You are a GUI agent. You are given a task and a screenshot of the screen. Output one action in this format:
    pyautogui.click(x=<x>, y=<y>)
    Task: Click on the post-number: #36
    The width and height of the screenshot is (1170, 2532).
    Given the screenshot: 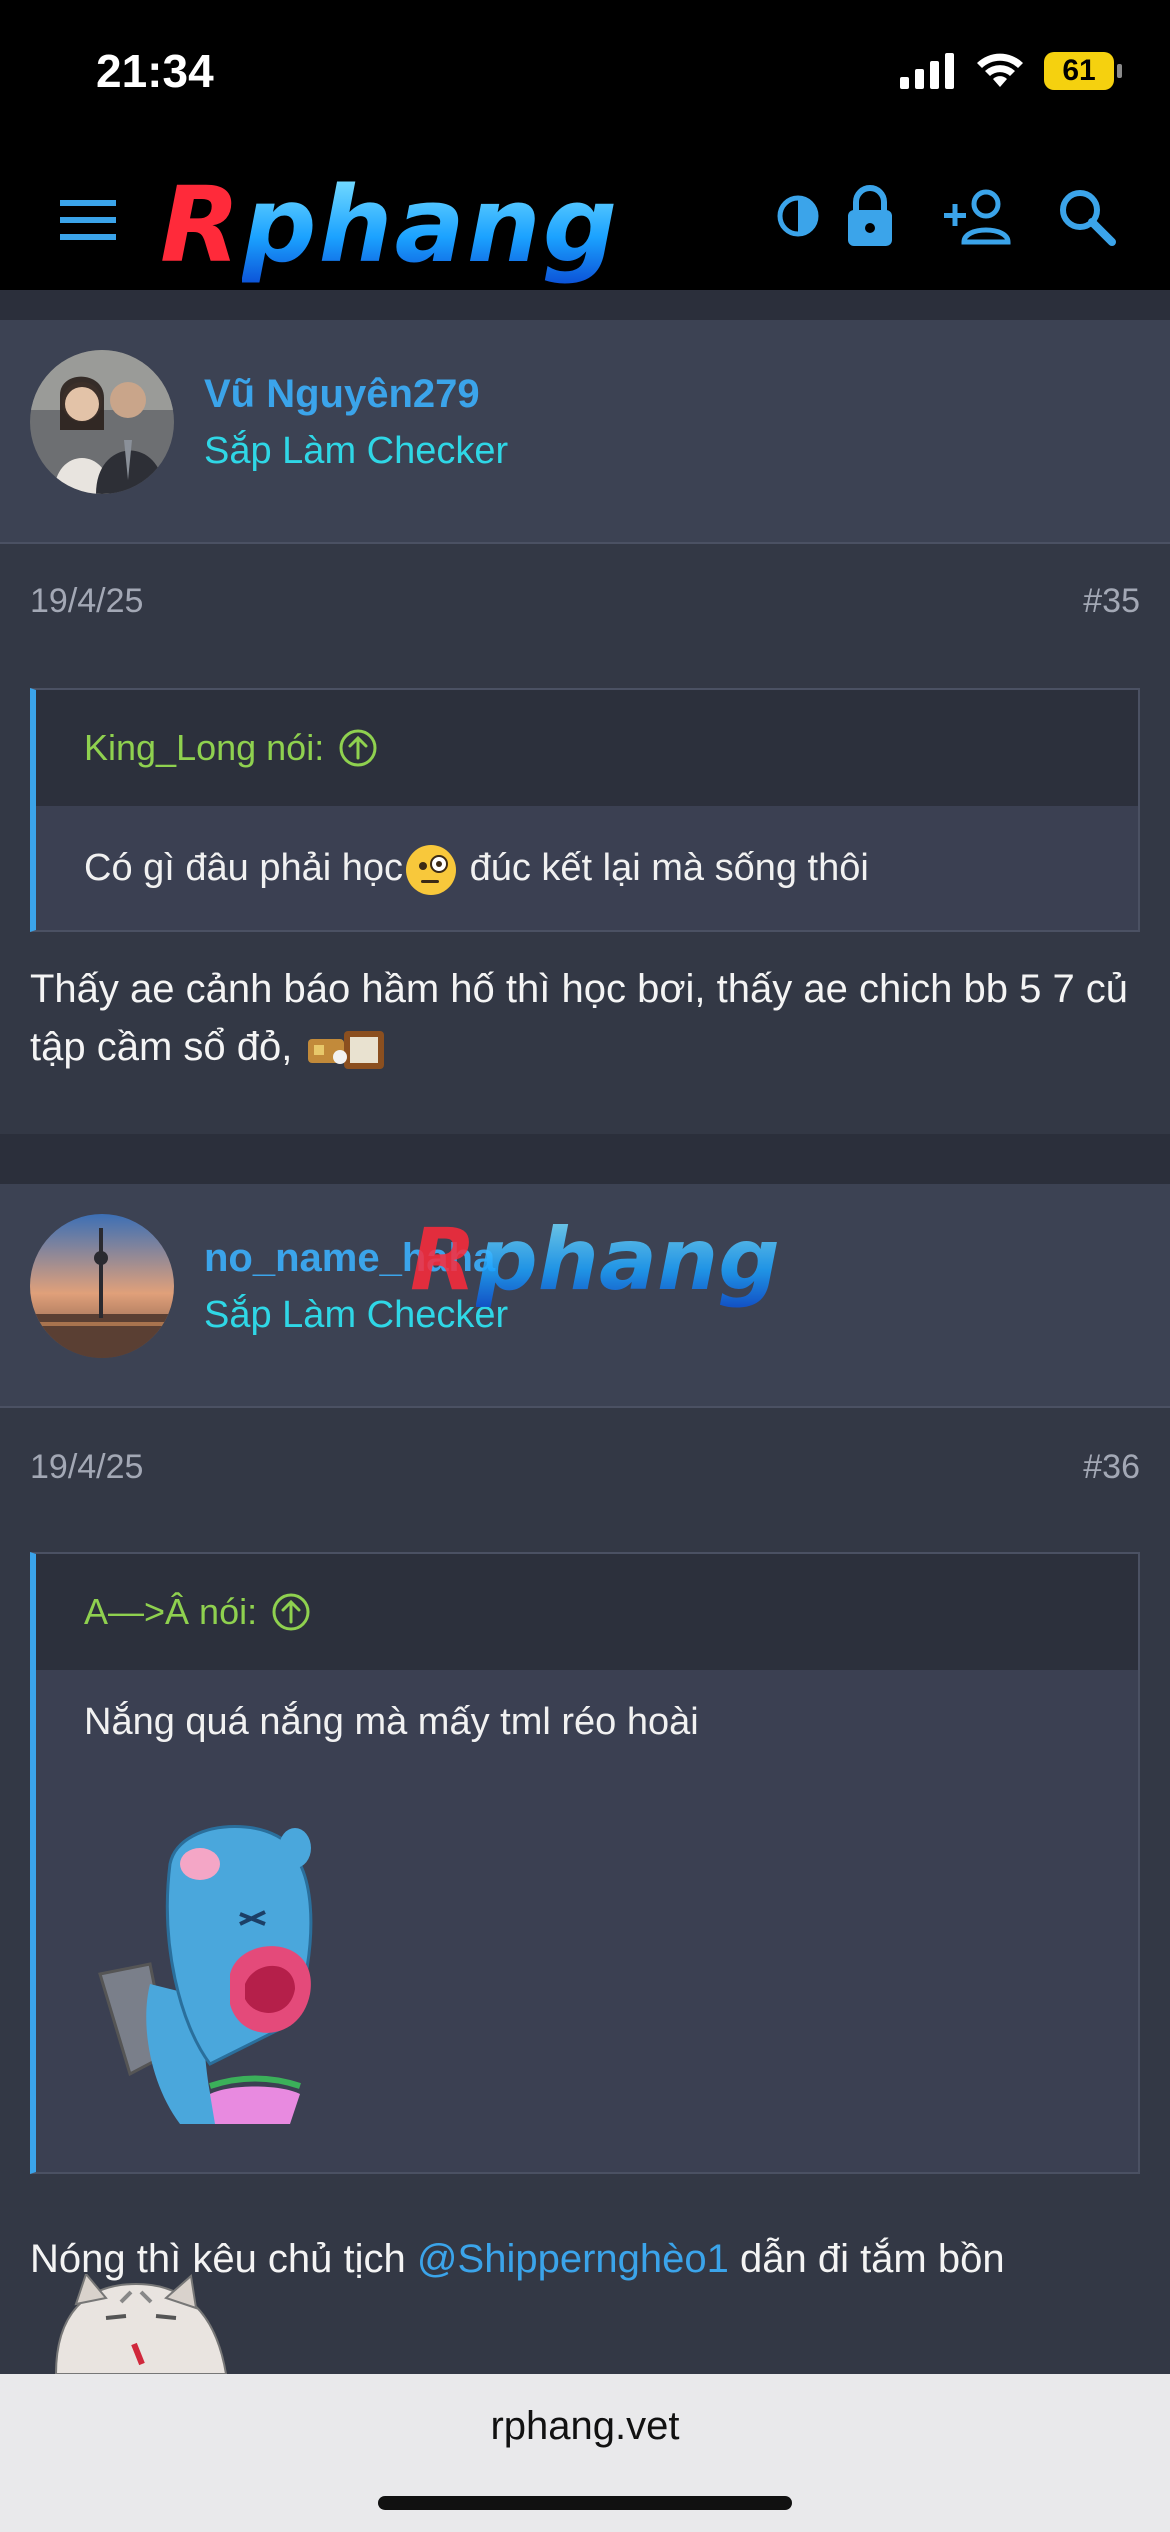 What is the action you would take?
    pyautogui.click(x=1111, y=1467)
    